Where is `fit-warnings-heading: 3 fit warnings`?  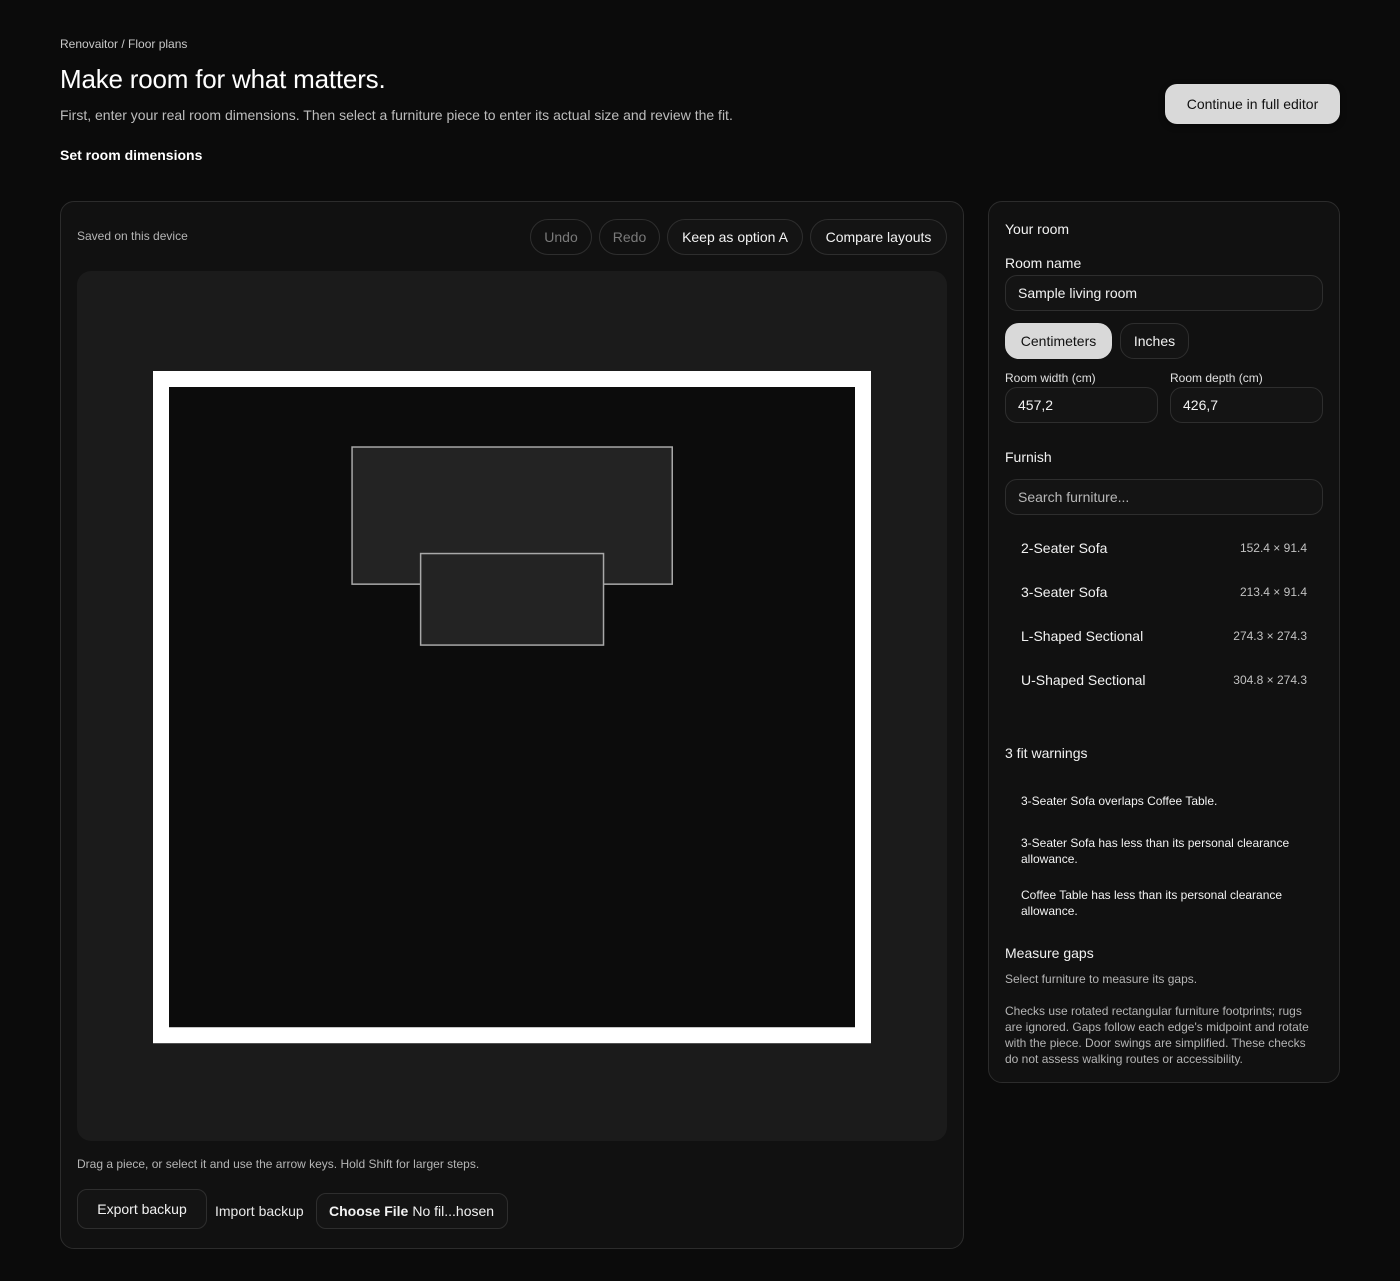
fit-warnings-heading: 3 fit warnings is located at coordinates (1046, 753).